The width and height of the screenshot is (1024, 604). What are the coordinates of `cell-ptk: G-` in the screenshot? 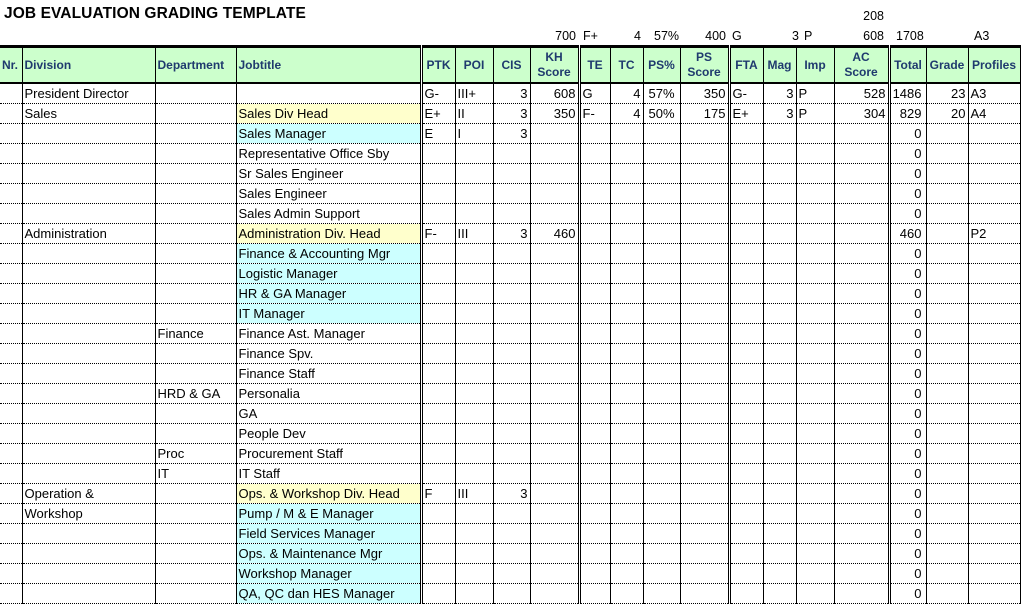 It's located at (438, 93).